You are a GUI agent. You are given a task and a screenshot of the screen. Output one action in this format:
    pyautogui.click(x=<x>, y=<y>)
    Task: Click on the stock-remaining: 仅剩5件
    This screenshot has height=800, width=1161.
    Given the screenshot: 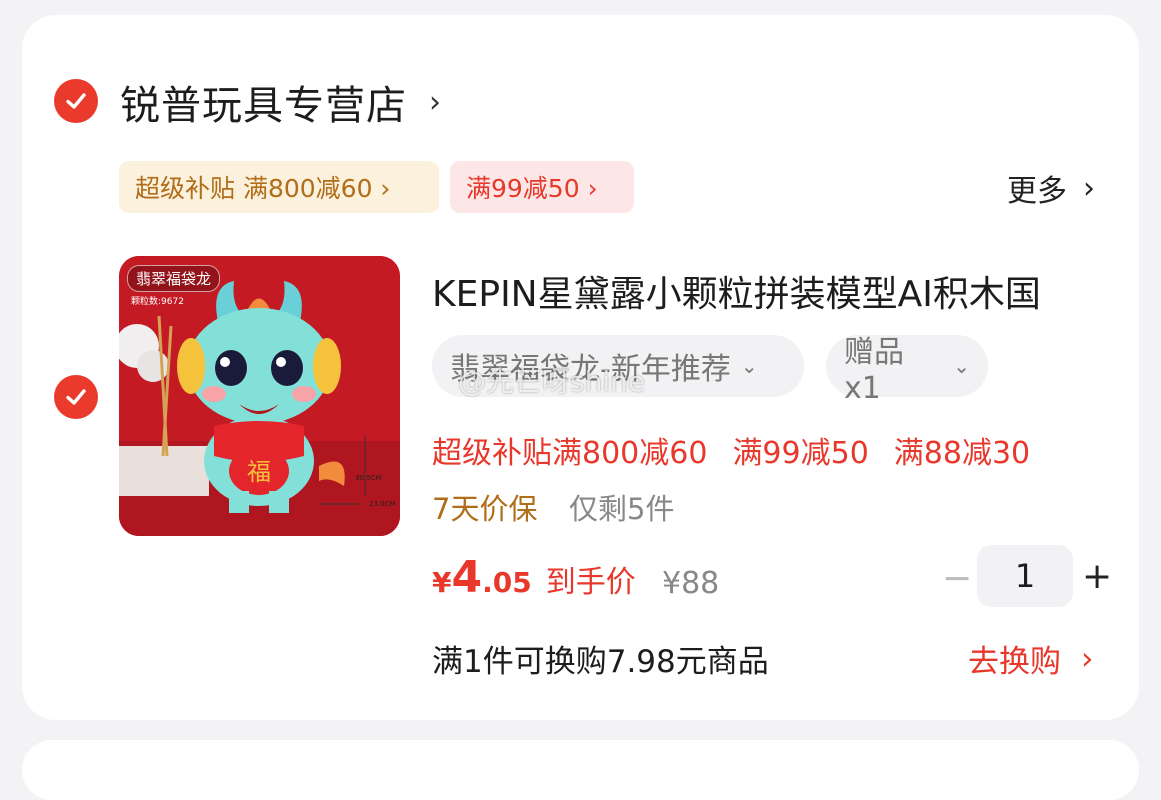 What is the action you would take?
    pyautogui.click(x=622, y=509)
    